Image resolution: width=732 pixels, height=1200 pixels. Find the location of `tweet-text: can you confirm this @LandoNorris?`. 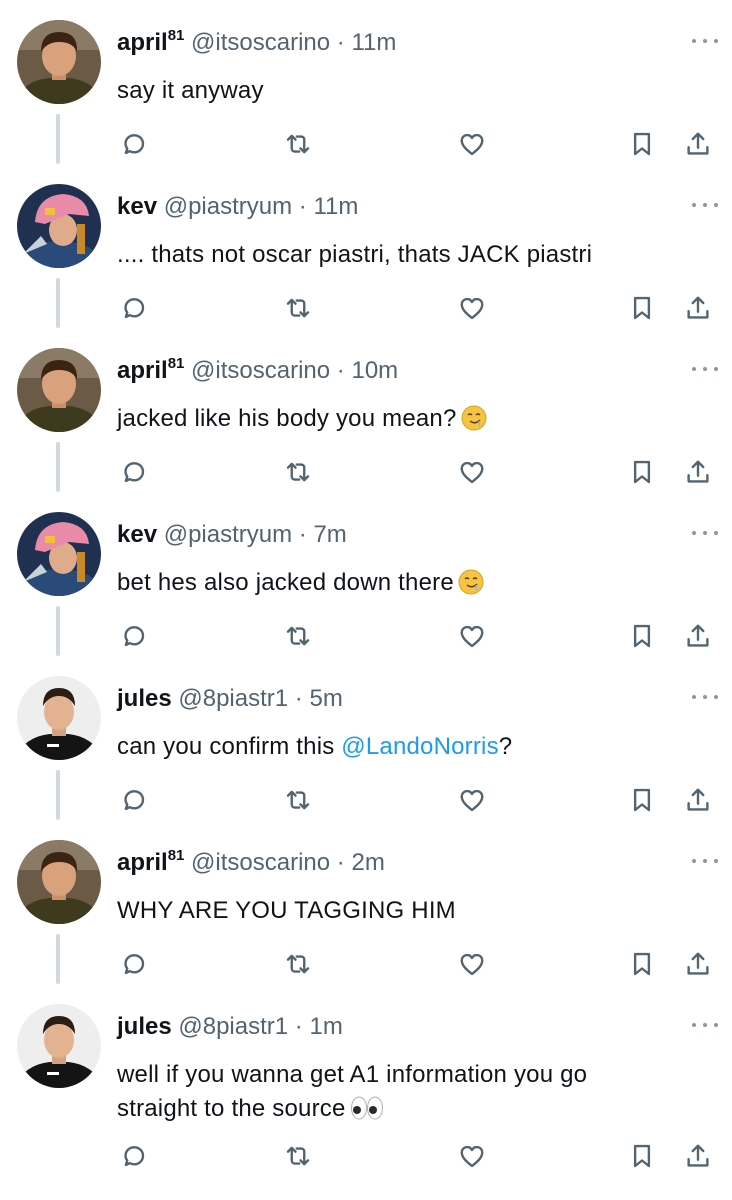

tweet-text: can you confirm this @LandoNorris? is located at coordinates (315, 746).